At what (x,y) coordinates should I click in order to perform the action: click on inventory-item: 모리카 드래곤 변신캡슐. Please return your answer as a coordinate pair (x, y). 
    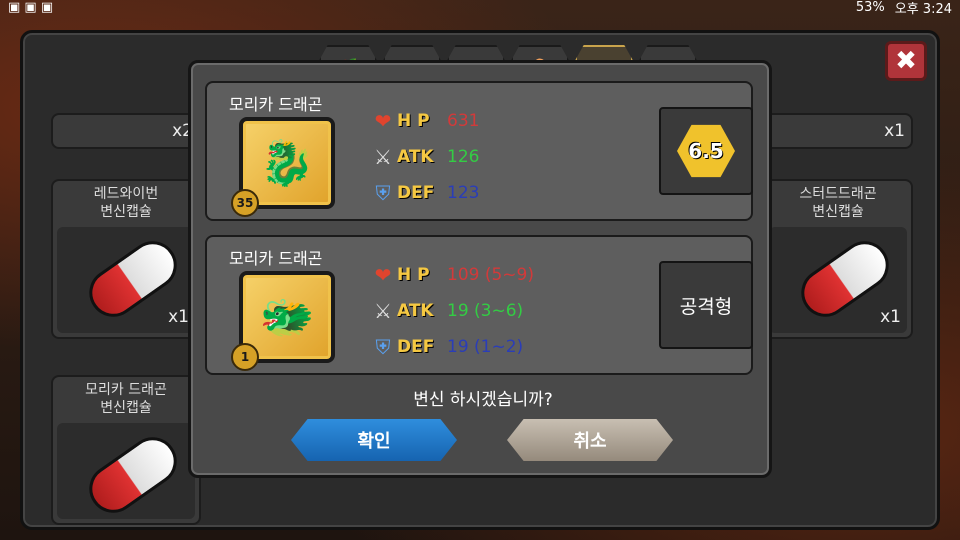
    Looking at the image, I should click on (126, 450).